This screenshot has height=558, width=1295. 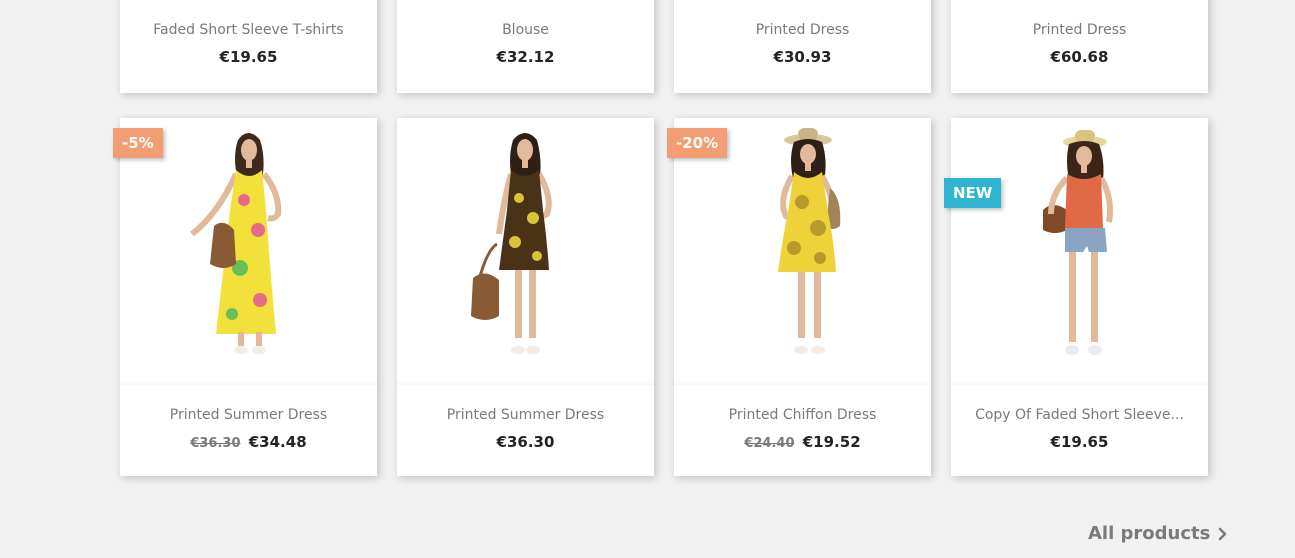 I want to click on product-card: Faded Short Sleeve T-shirts €19.65, so click(x=248, y=46).